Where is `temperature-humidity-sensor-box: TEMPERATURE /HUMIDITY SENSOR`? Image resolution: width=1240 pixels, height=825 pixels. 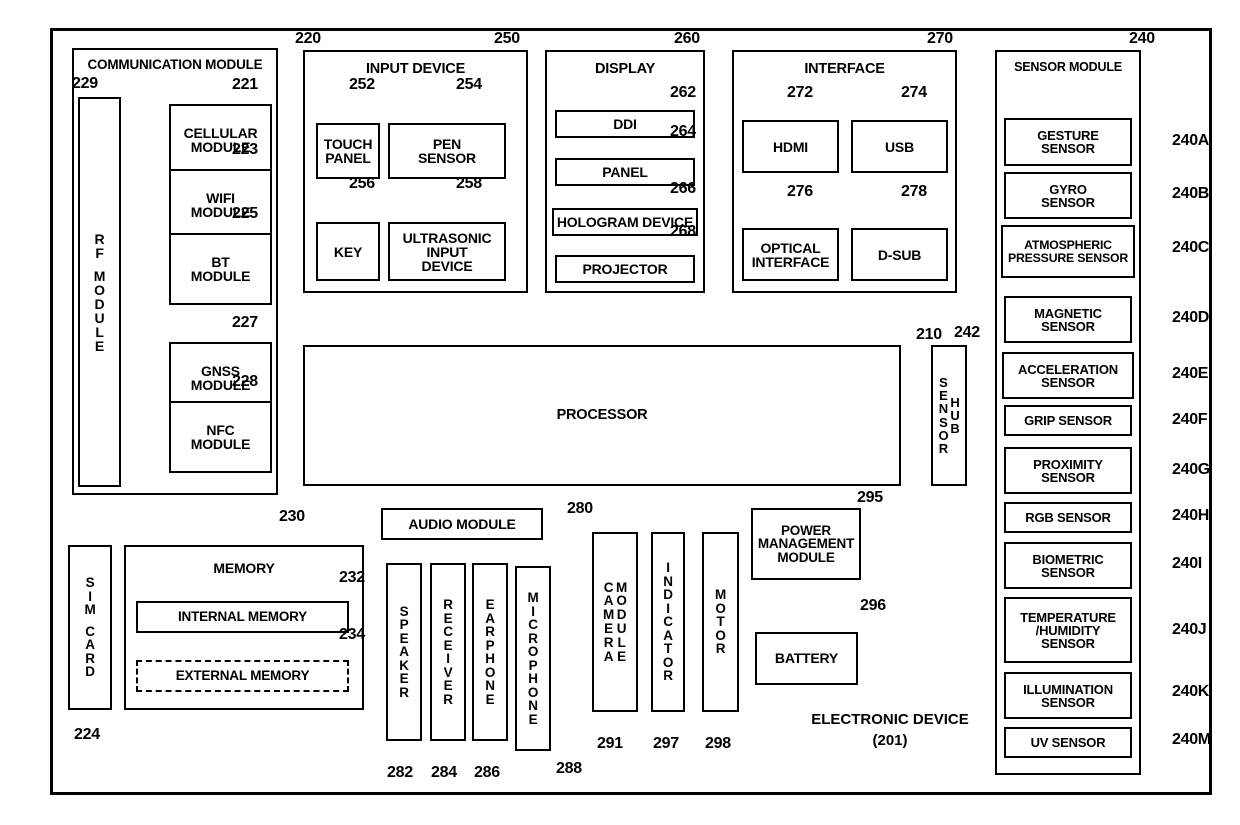
temperature-humidity-sensor-box: TEMPERATURE /HUMIDITY SENSOR is located at coordinates (1068, 630).